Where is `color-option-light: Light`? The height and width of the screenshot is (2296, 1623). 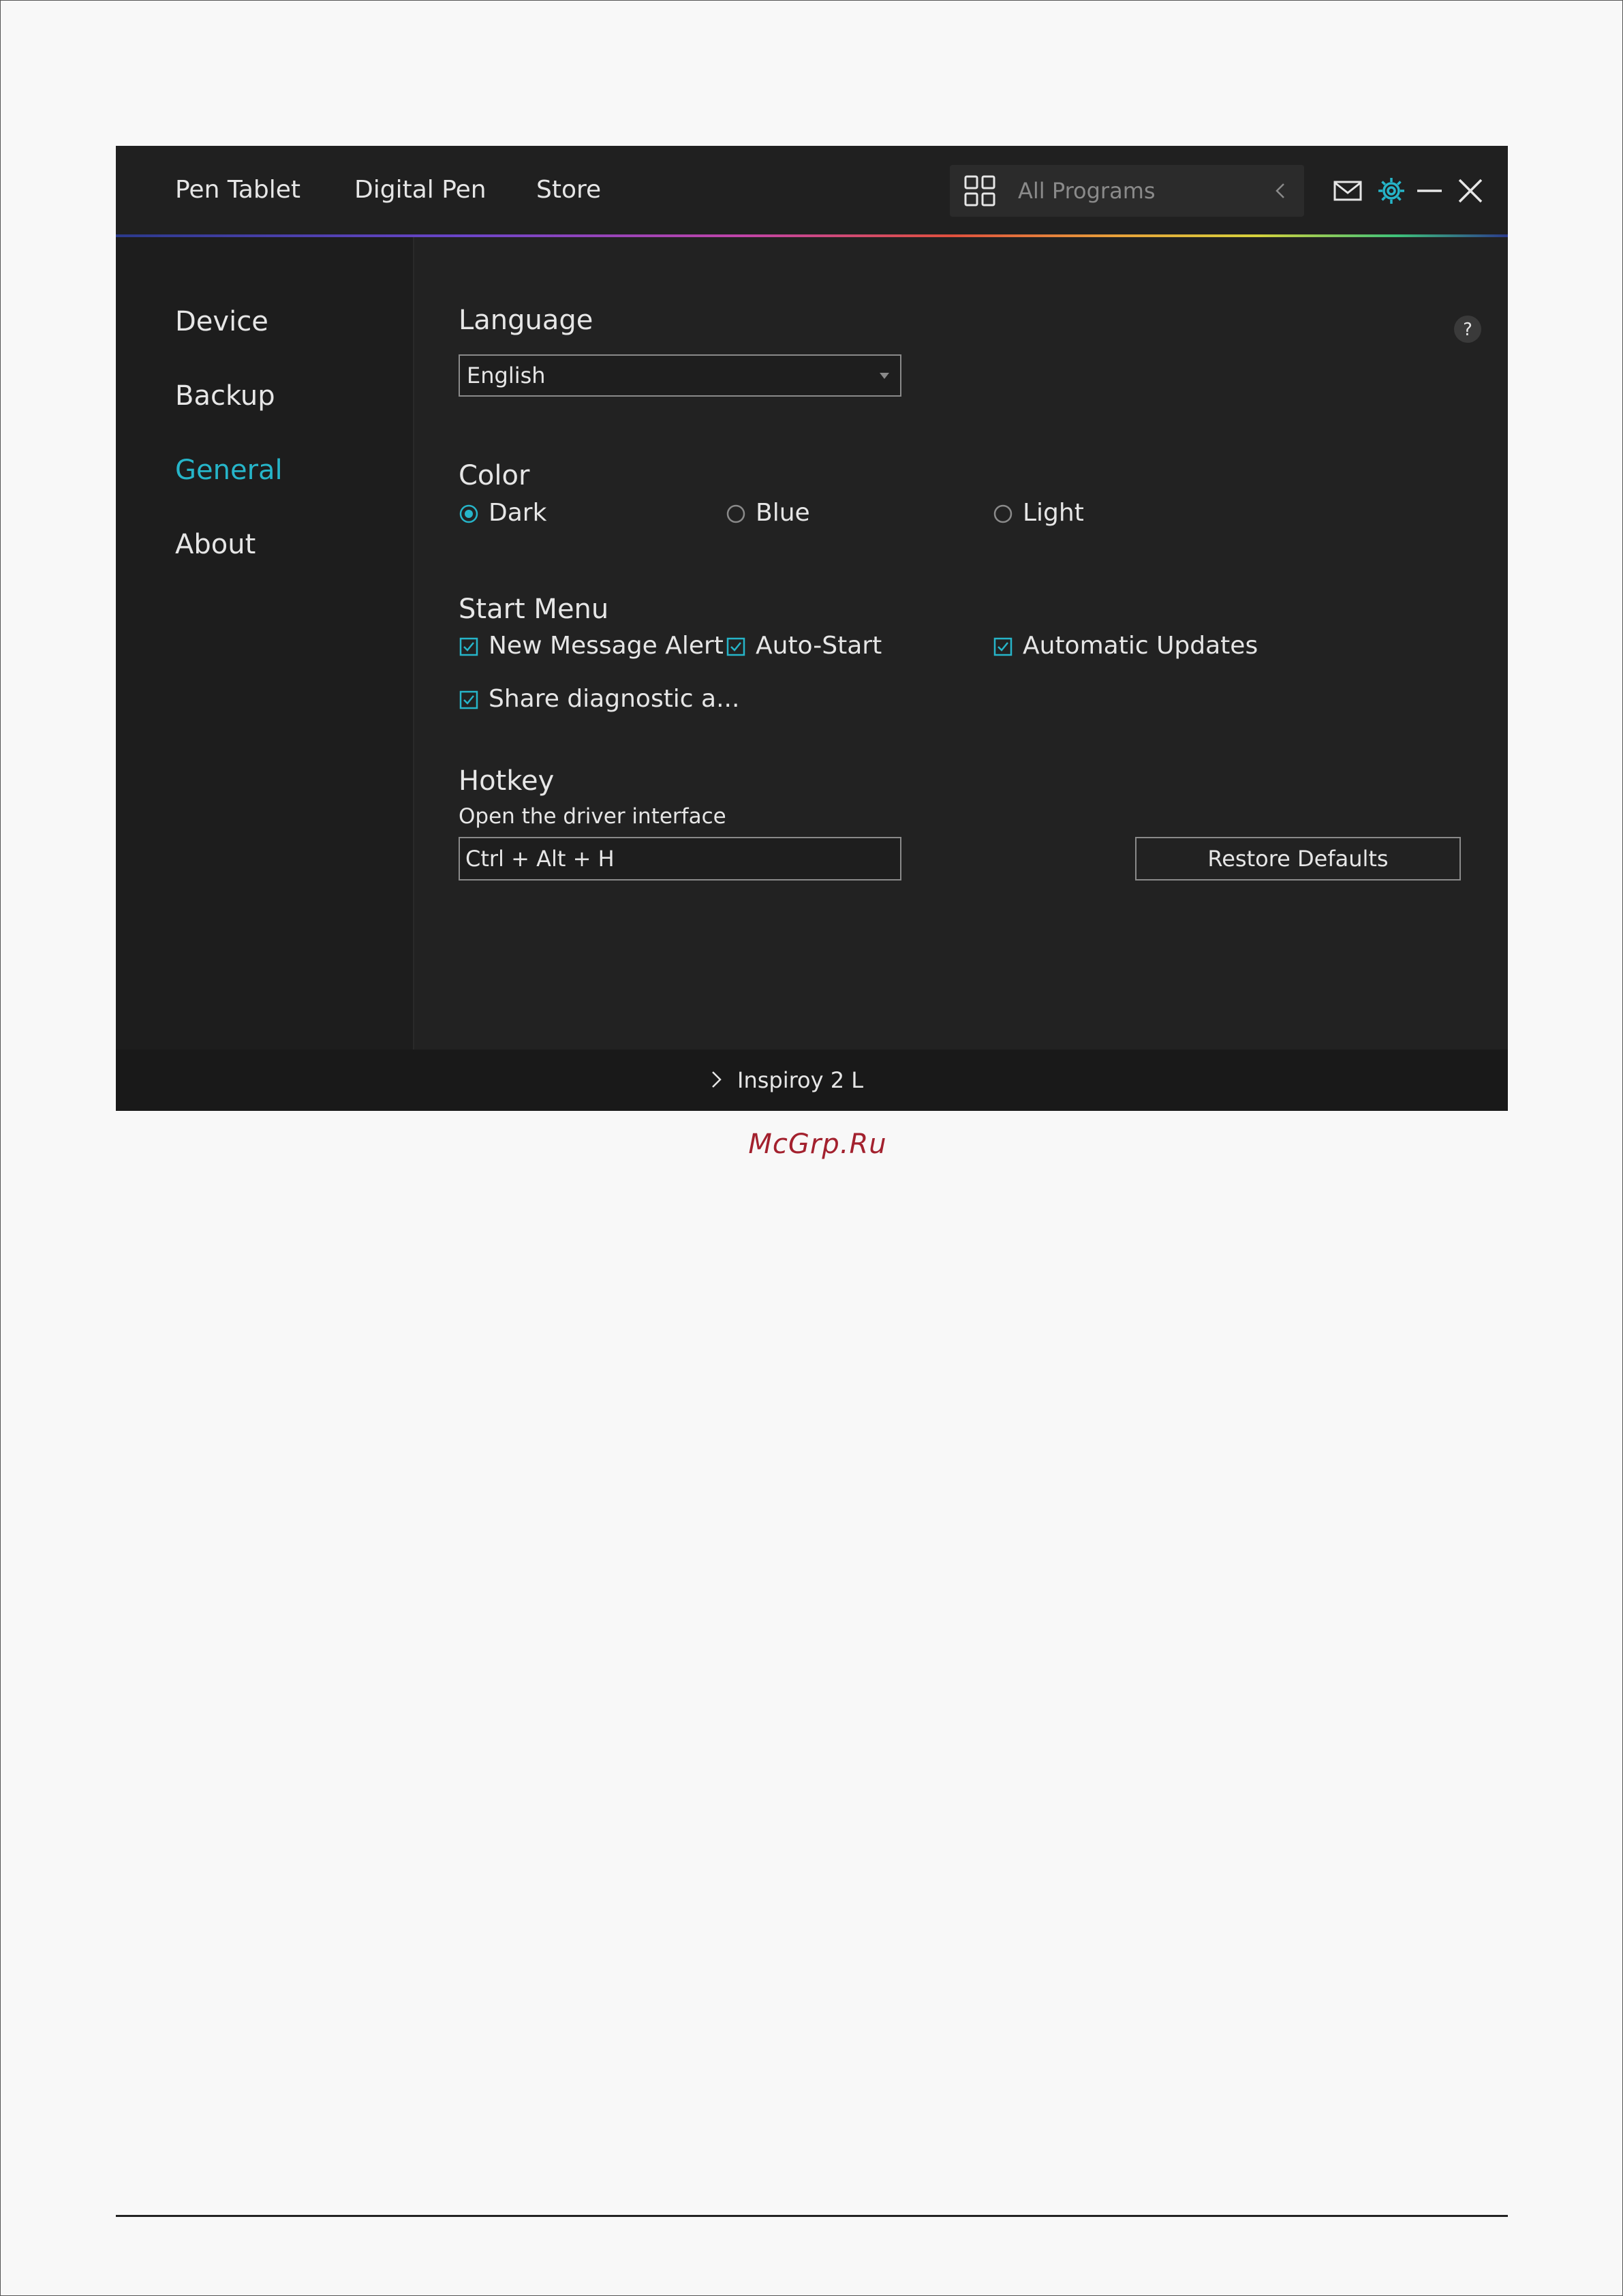
color-option-light: Light is located at coordinates (1095, 514).